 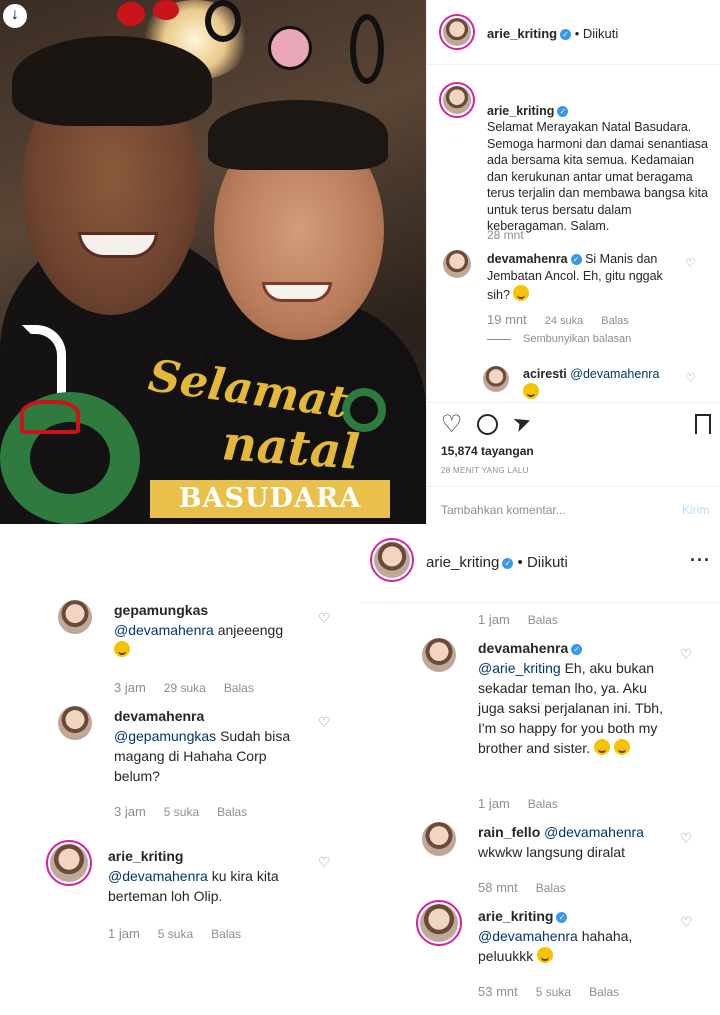 I want to click on view-count: 15,874 tayangan, so click(x=487, y=451).